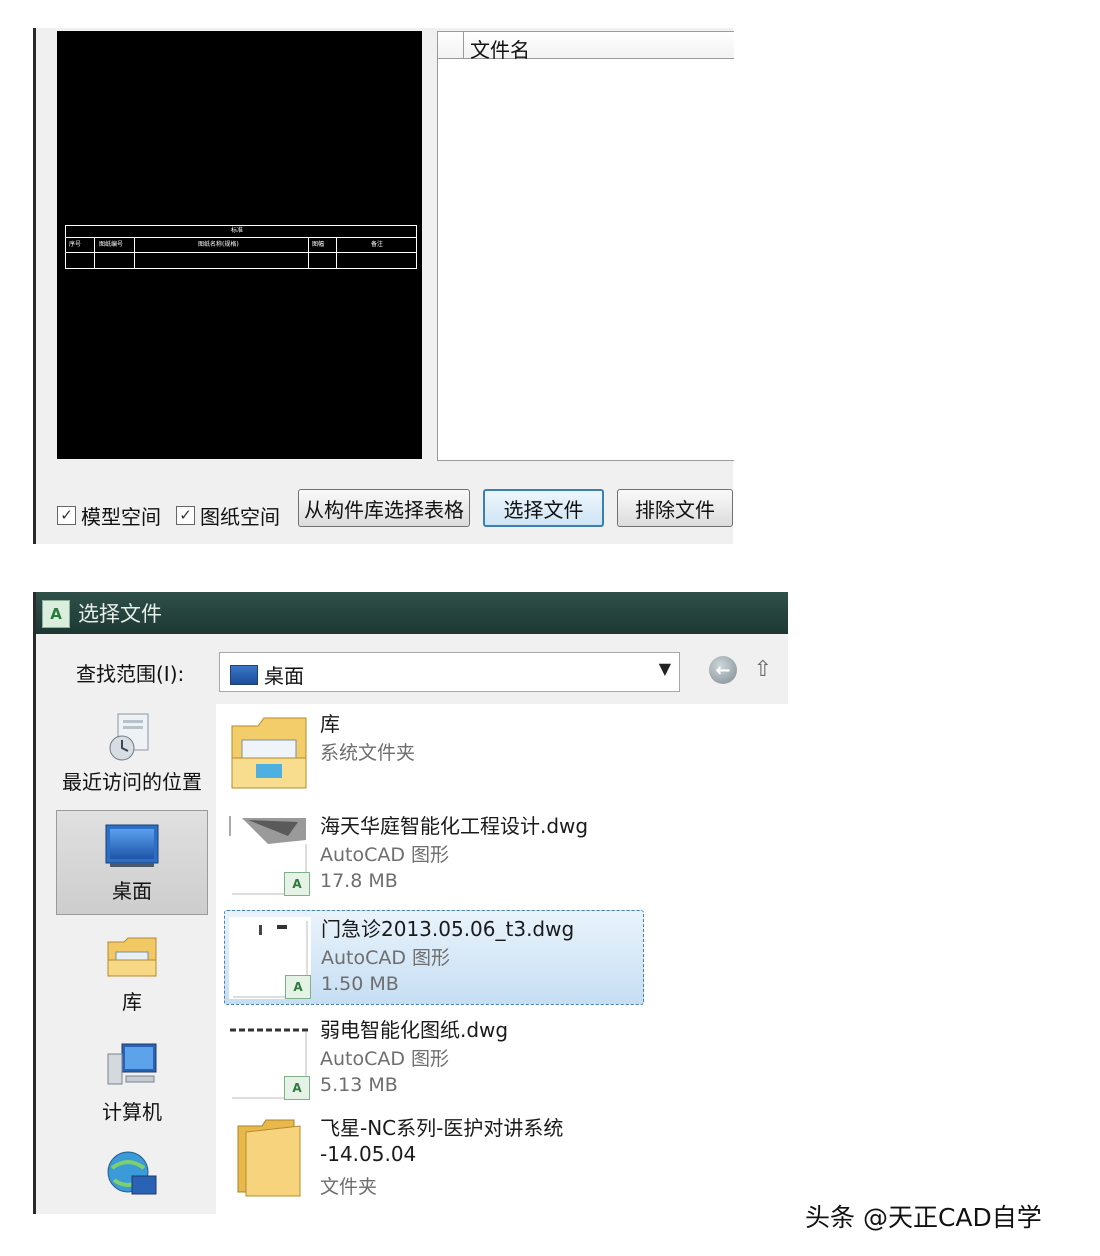 The image size is (1100, 1256). I want to click on preview-col-1: 序号, so click(75, 244).